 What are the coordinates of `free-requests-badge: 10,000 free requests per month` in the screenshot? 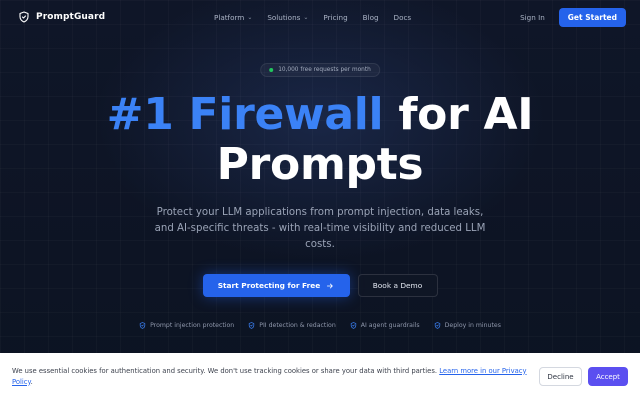 It's located at (320, 70).